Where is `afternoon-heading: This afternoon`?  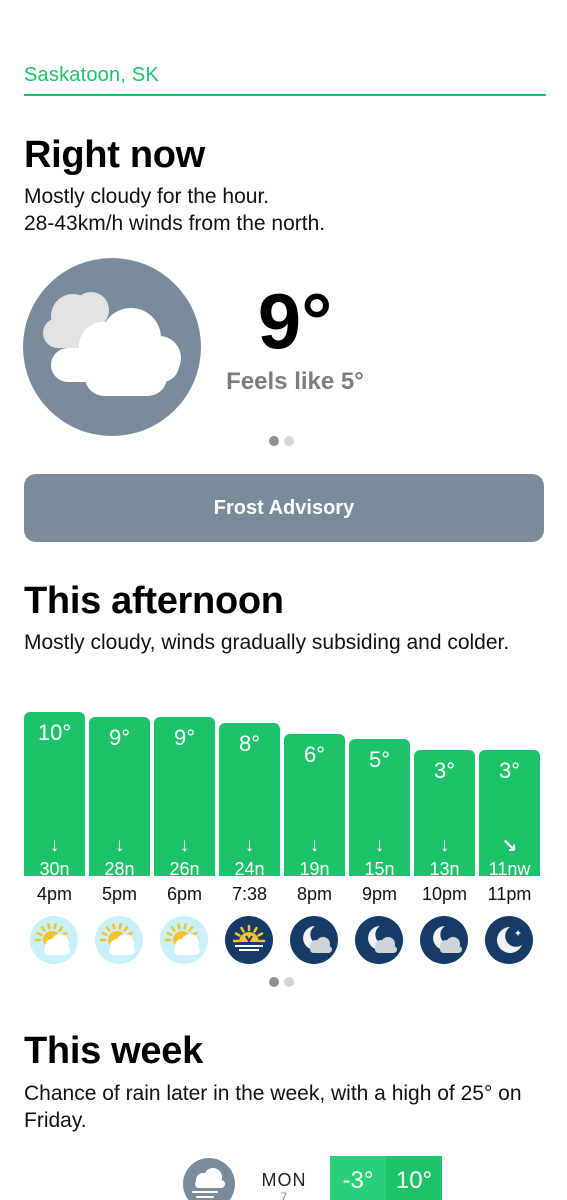 afternoon-heading: This afternoon is located at coordinates (154, 601).